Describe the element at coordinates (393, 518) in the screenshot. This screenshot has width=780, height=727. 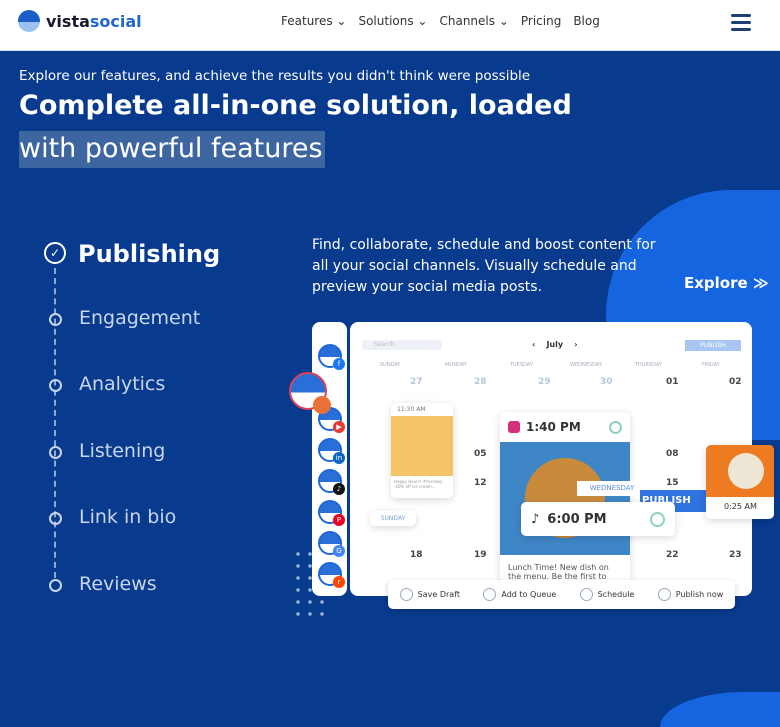
I see `sunday-label: SUNDAY` at that location.